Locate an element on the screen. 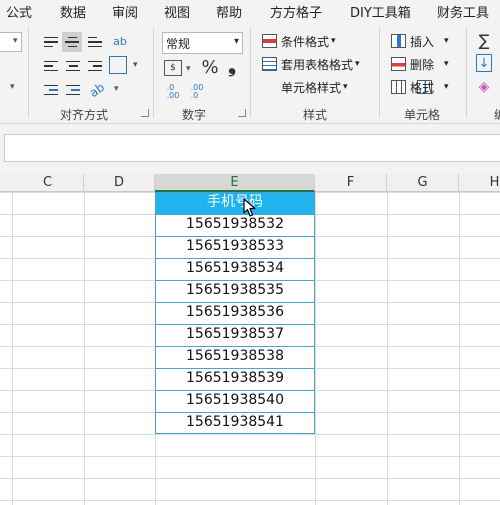 Image resolution: width=500 pixels, height=505 pixels. mouse-cursor-icon is located at coordinates (249, 207).